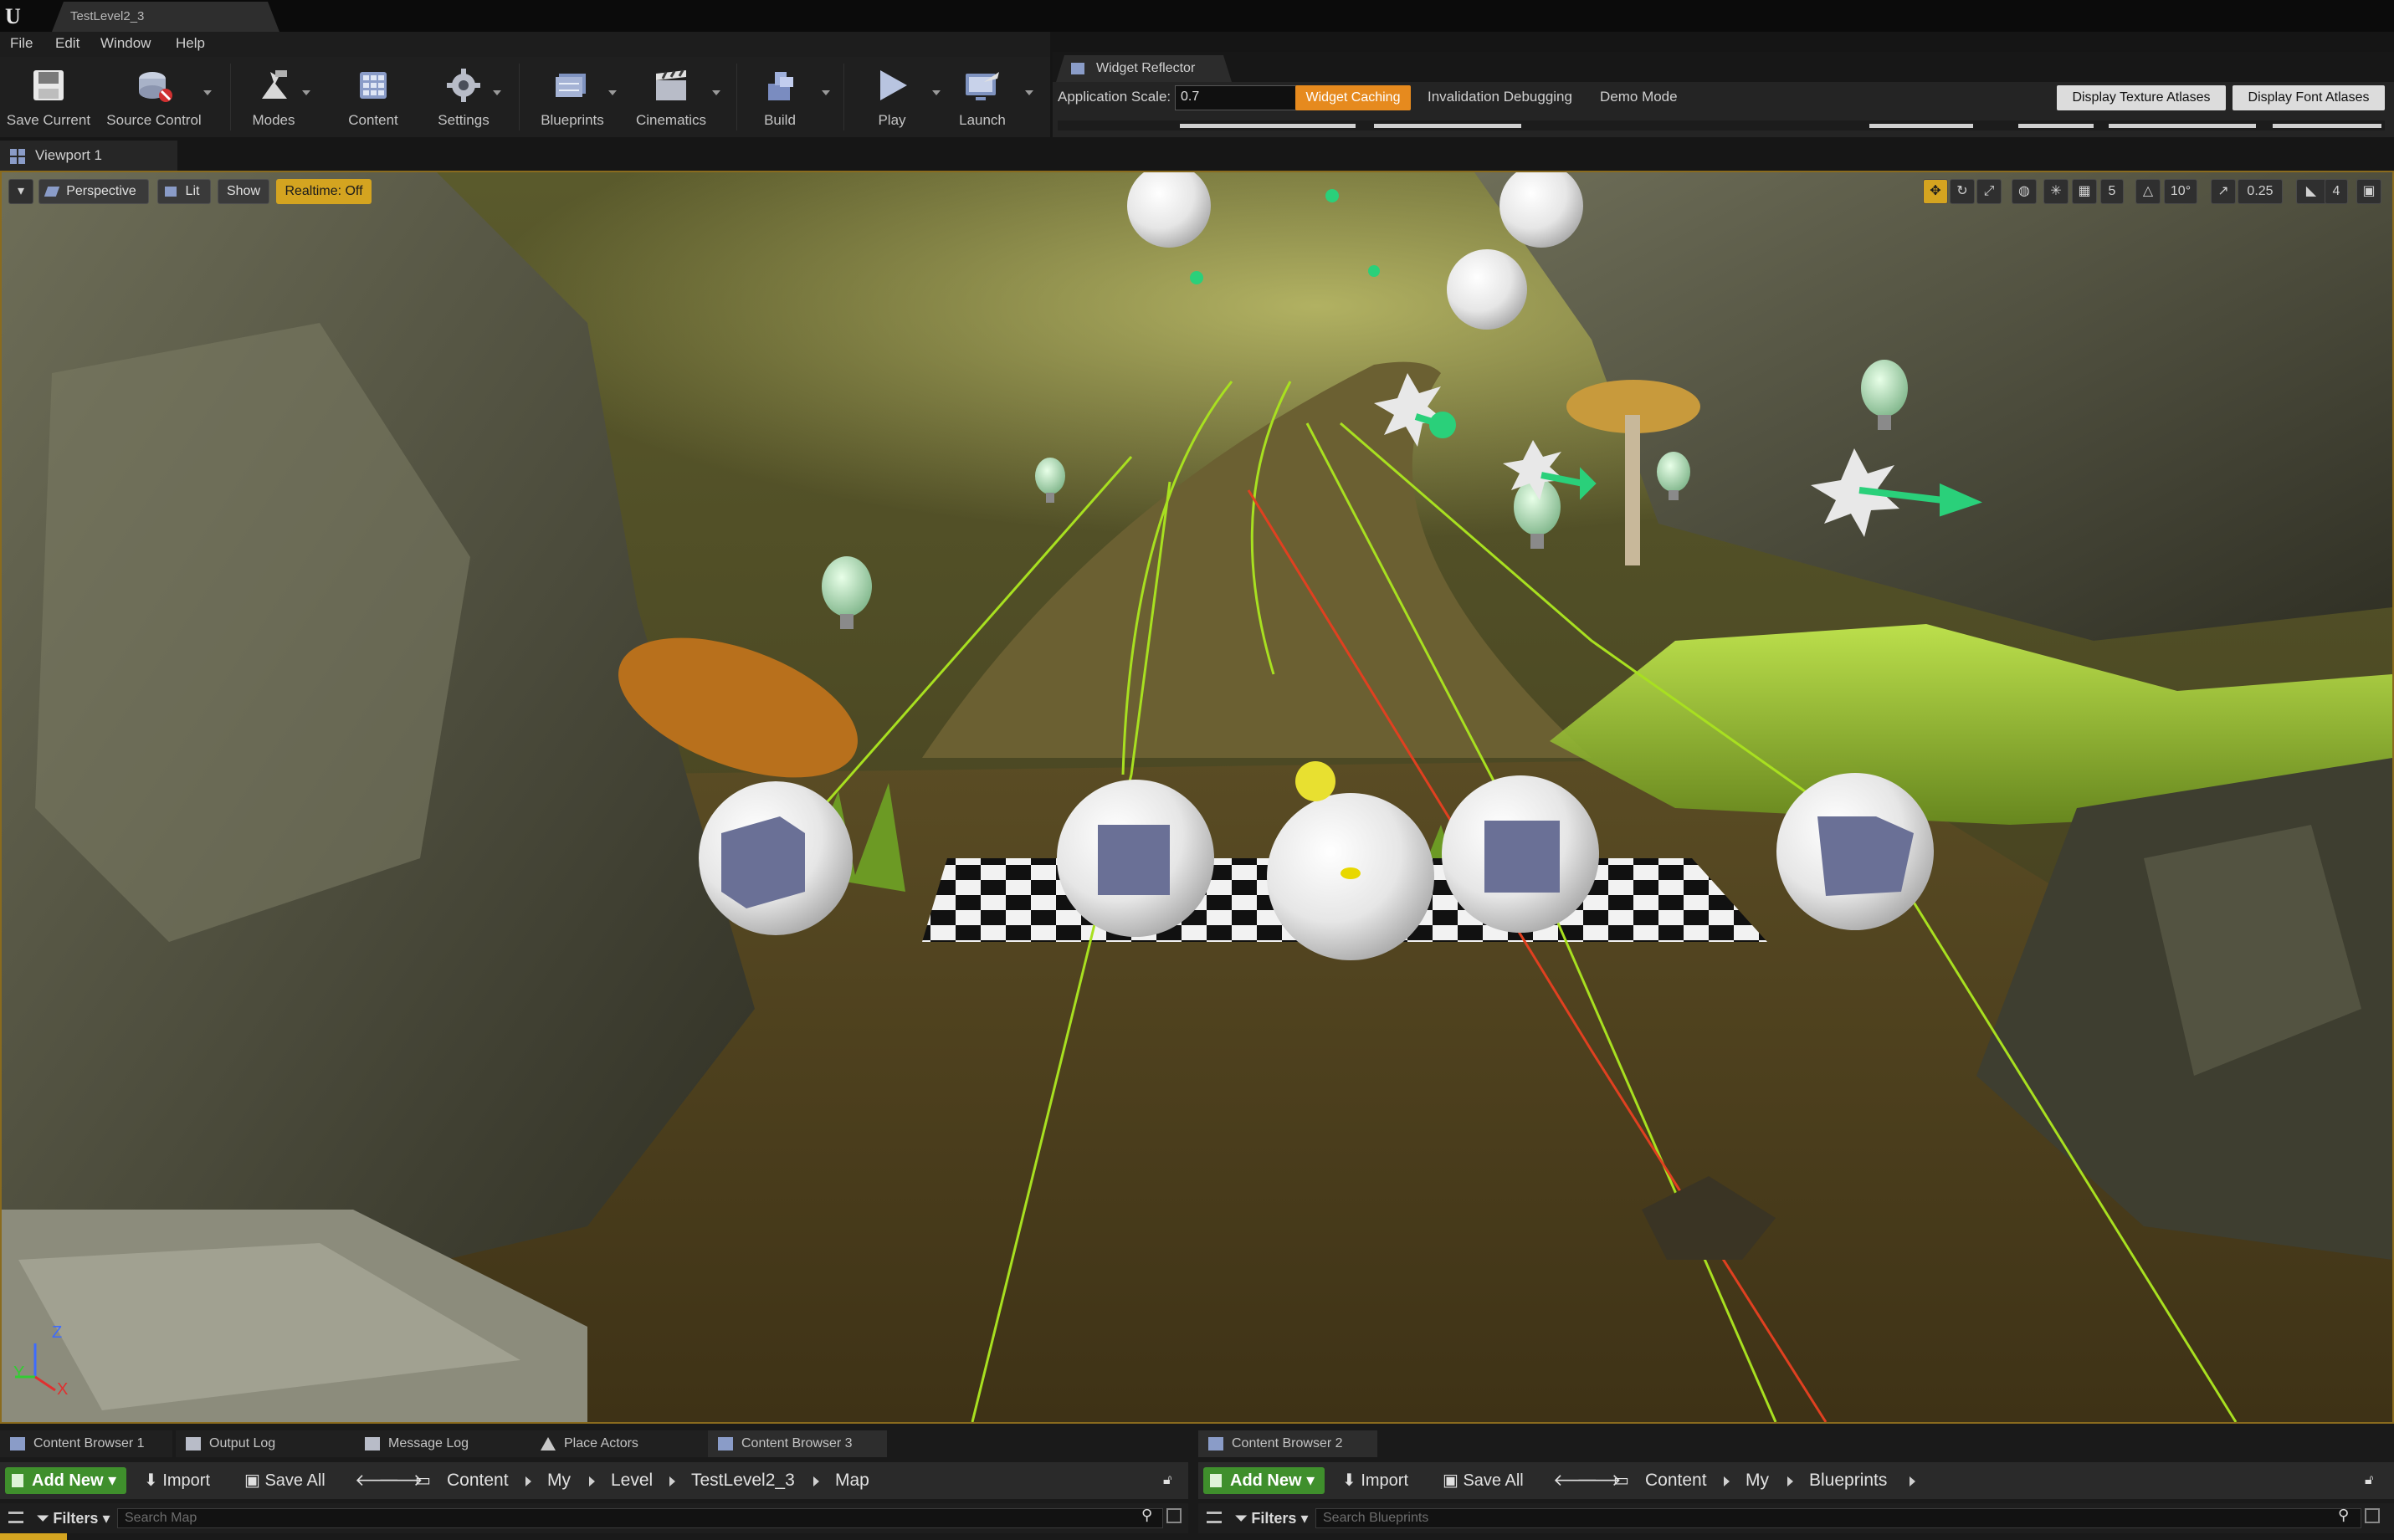  I want to click on breadcrumb-map: Map, so click(852, 1481).